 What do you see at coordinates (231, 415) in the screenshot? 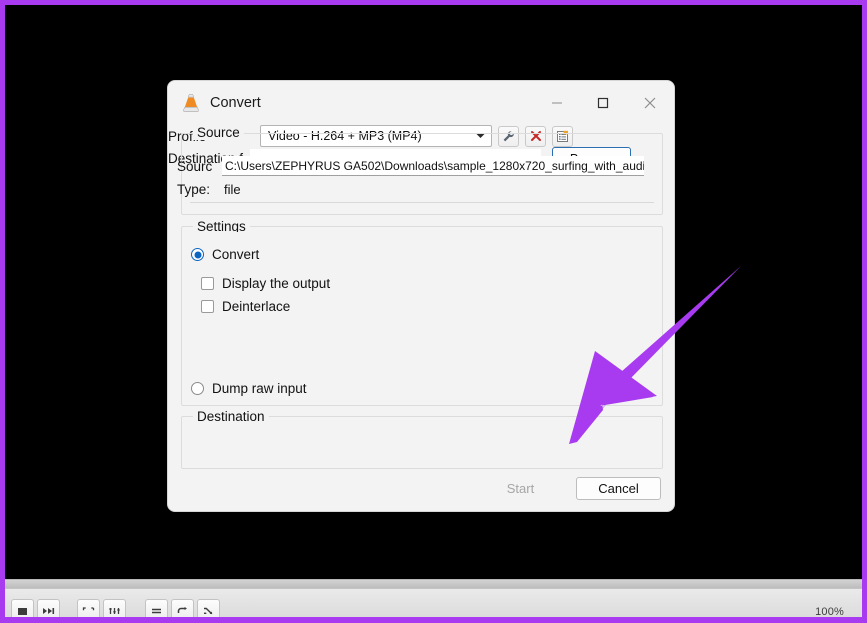
I see `destination-group-title: Destination` at bounding box center [231, 415].